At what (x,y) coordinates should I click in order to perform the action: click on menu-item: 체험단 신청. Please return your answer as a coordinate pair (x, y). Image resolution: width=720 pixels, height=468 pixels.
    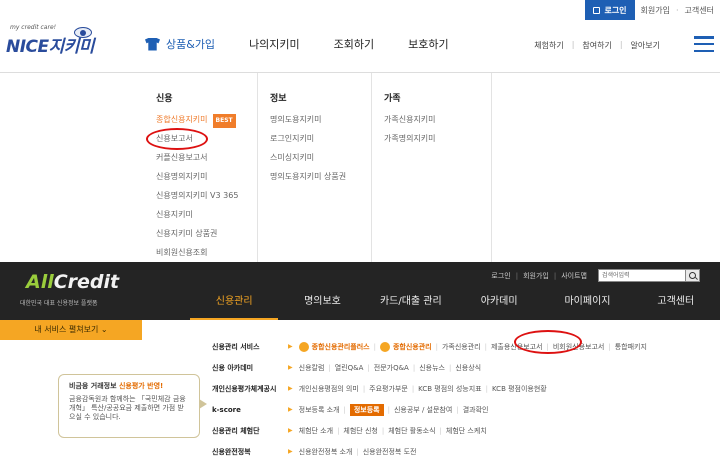
    Looking at the image, I should click on (360, 431).